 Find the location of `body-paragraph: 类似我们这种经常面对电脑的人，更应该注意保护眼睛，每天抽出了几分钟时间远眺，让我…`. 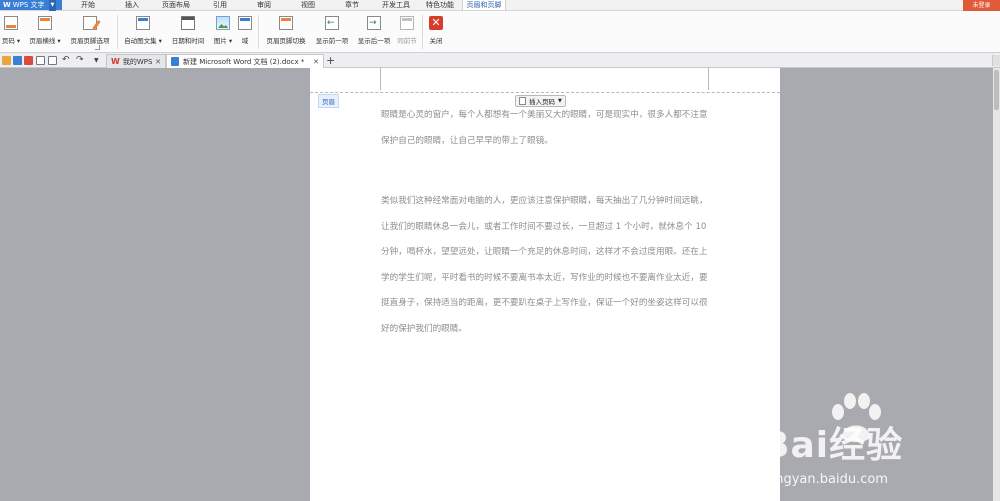

body-paragraph: 类似我们这种经常面对电脑的人，更应该注意保护眼睛，每天抽出了几分钟时间远眺，让我… is located at coordinates (548, 265).